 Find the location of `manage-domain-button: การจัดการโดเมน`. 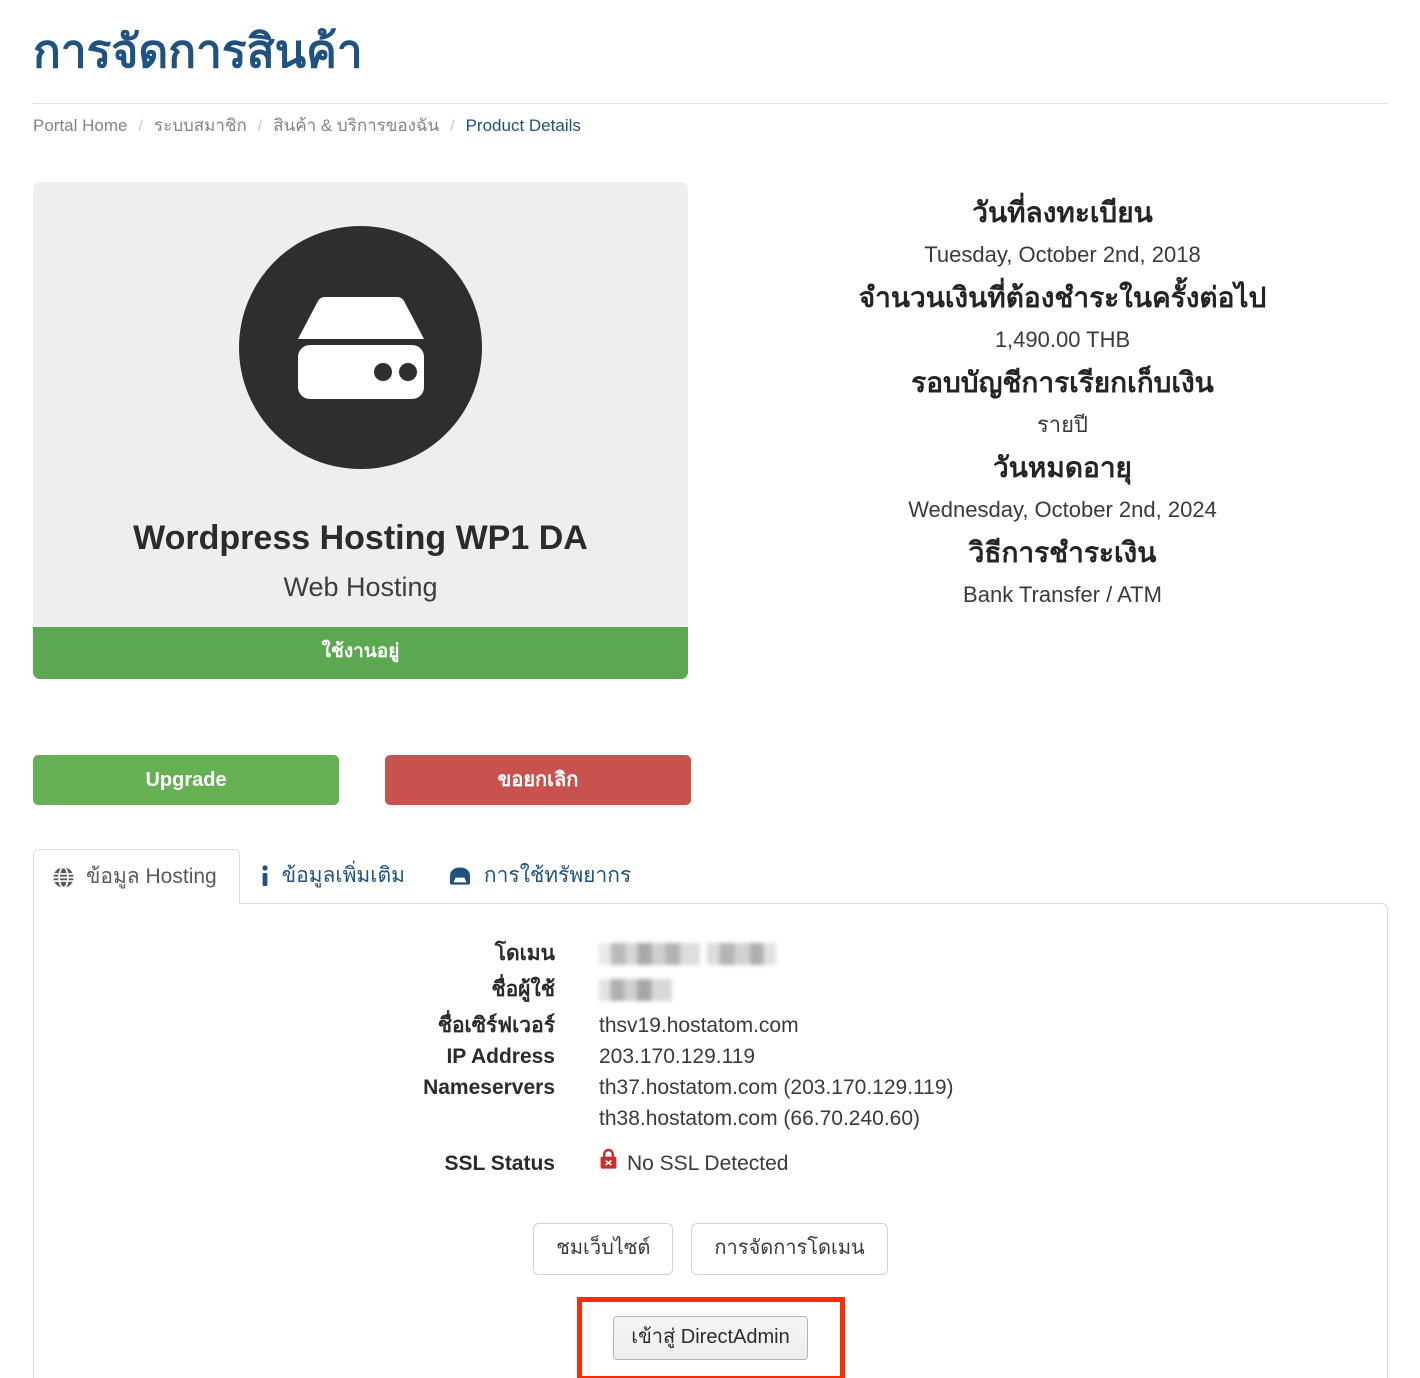

manage-domain-button: การจัดการโดเมน is located at coordinates (789, 1249).